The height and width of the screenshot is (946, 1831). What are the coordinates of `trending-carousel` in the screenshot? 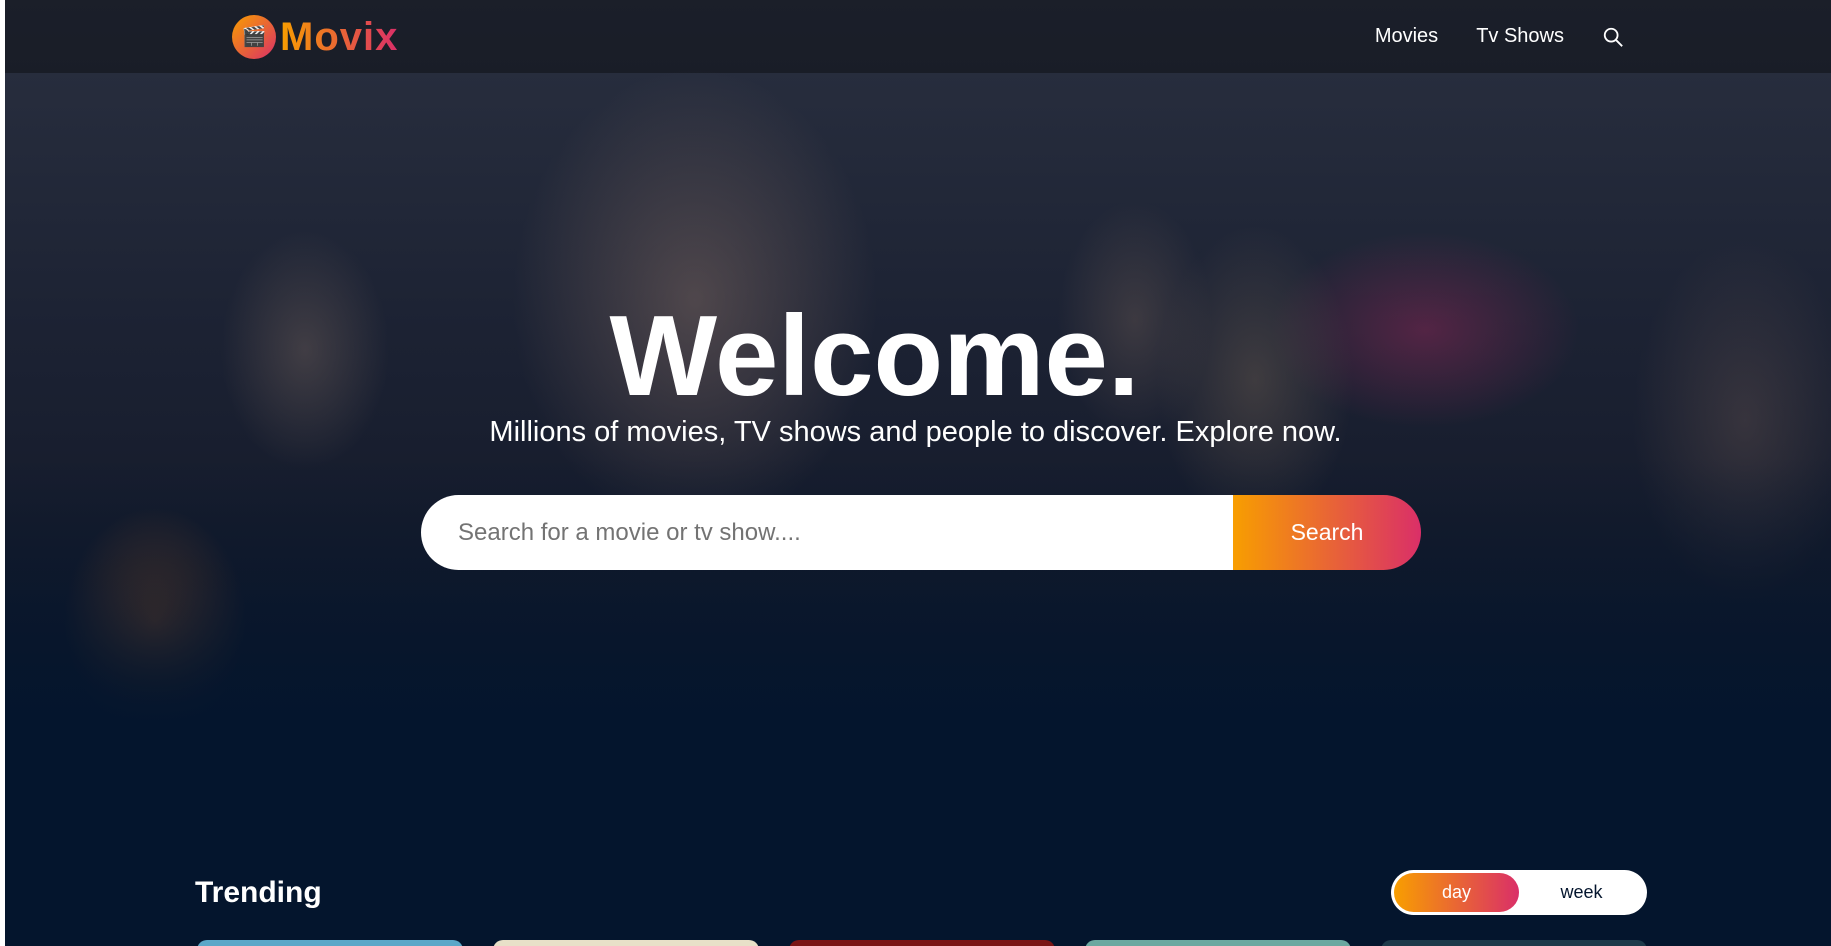 It's located at (915, 943).